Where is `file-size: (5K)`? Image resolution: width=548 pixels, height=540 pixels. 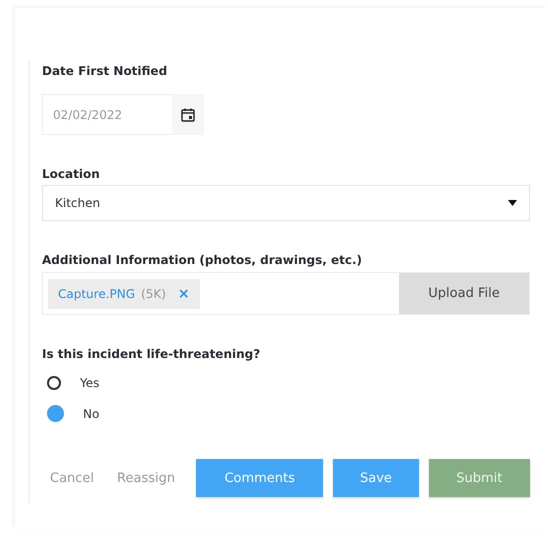
file-size: (5K) is located at coordinates (153, 293).